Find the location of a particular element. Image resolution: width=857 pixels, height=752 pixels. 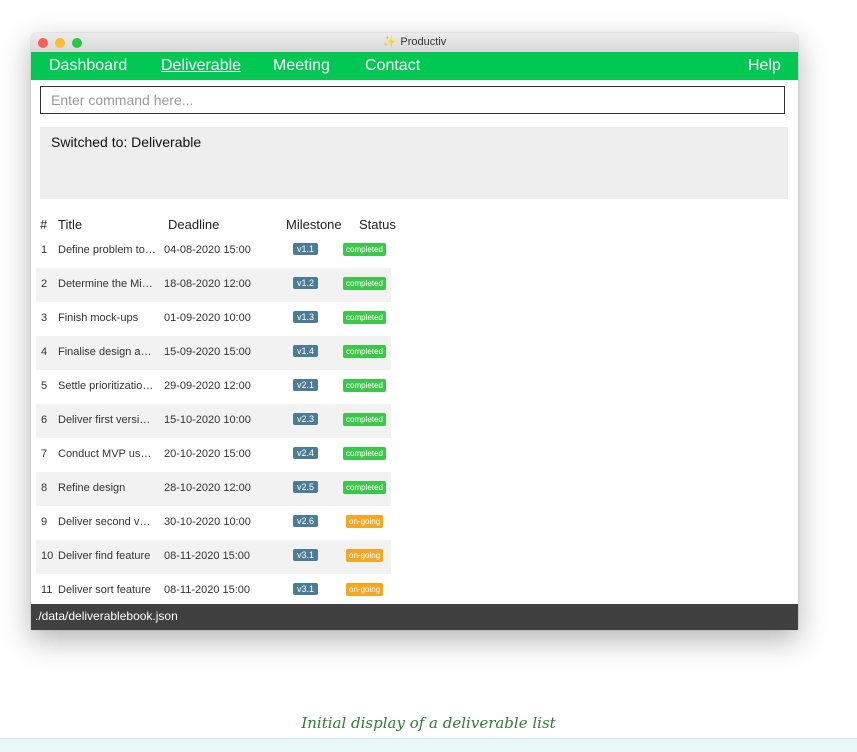

item-index: 1 is located at coordinates (44, 250).